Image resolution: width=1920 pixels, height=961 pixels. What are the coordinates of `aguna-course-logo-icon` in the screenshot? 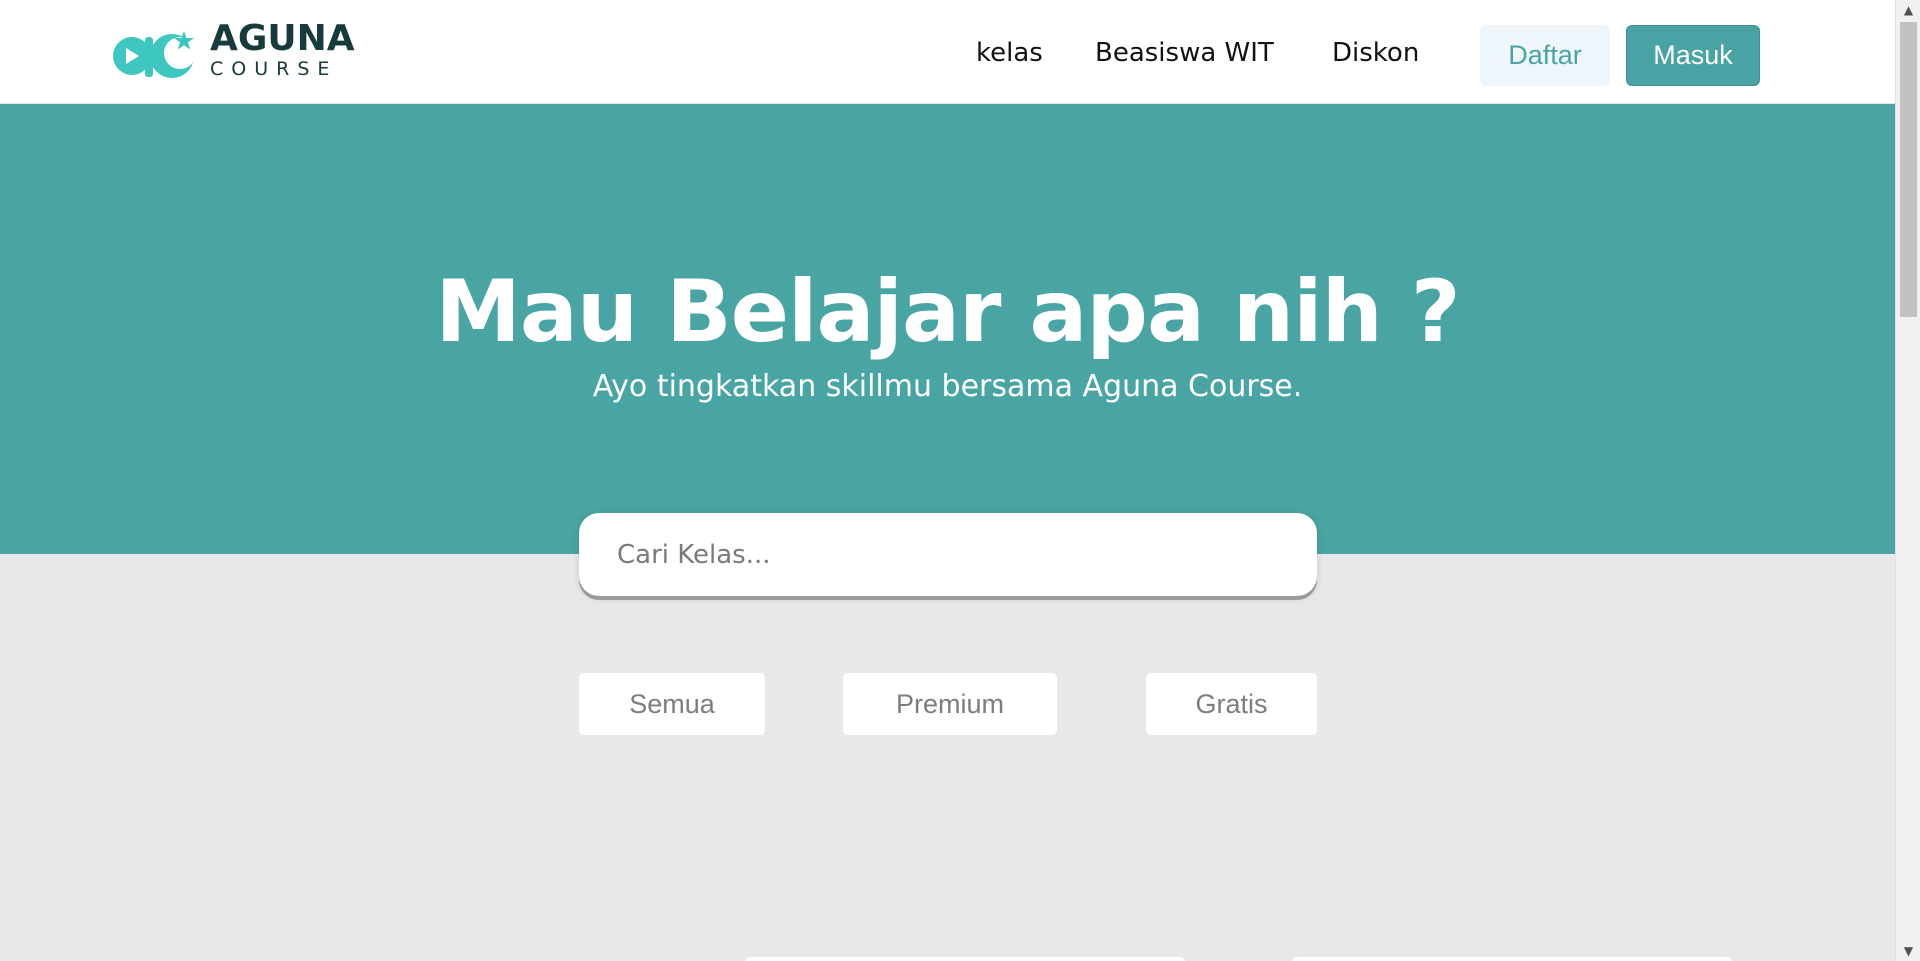 It's located at (154, 54).